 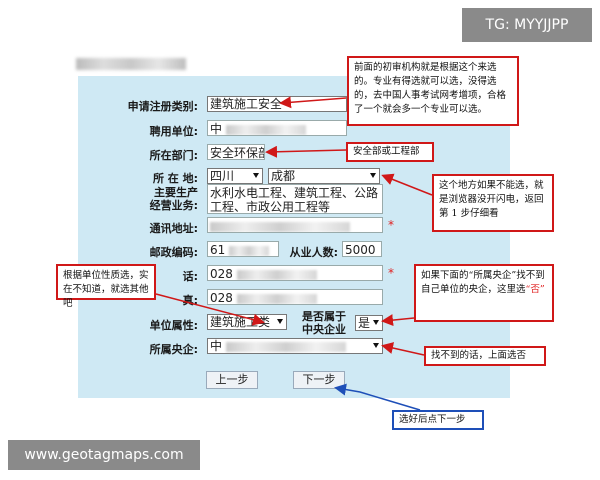 What do you see at coordinates (484, 293) in the screenshot?
I see `note-central: 如果下面的“所属央企”找不到自己单位的央企，这里选“否”` at bounding box center [484, 293].